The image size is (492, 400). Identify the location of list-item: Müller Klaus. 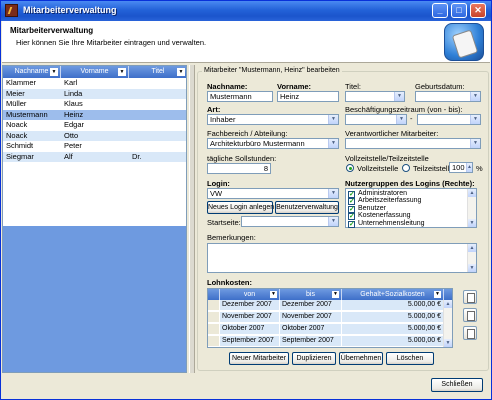
(94, 104).